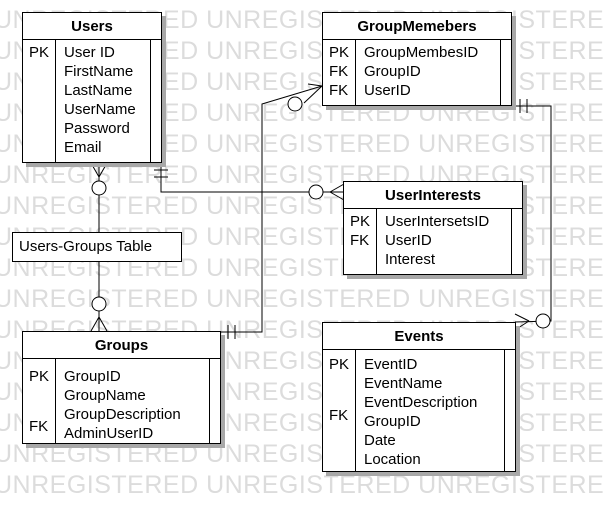  Describe the element at coordinates (39, 101) in the screenshot. I see `users-keys-column: PK` at that location.